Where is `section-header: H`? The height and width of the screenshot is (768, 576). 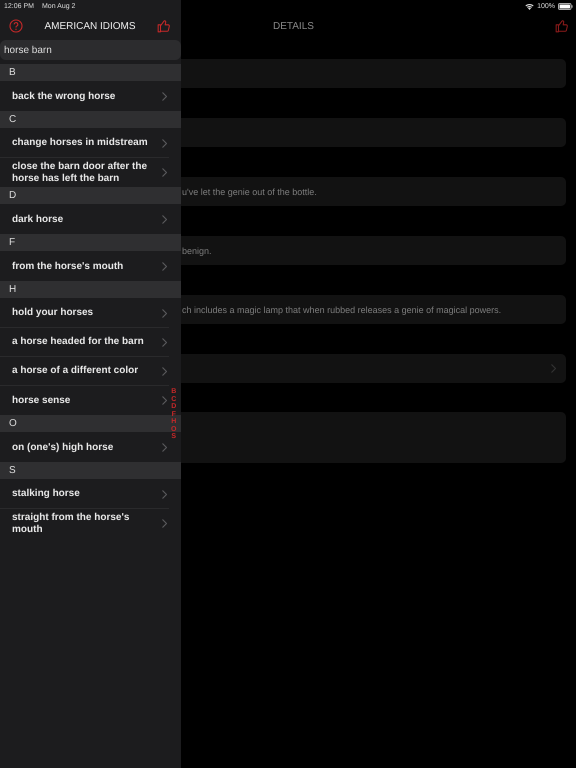
section-header: H is located at coordinates (90, 289).